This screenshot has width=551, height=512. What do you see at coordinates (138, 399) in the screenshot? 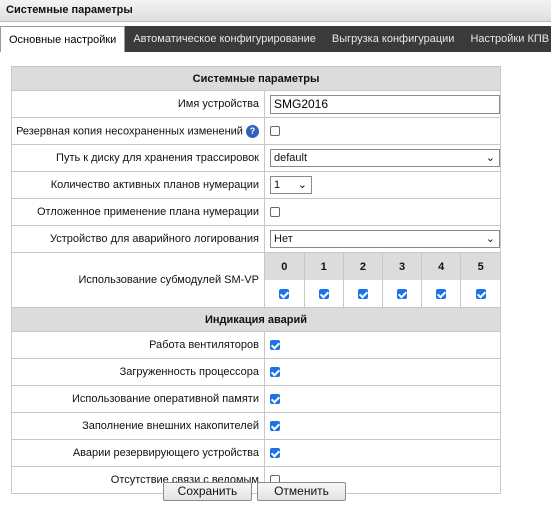
I see `alarm-label-ram: Использование оперативной памяти` at bounding box center [138, 399].